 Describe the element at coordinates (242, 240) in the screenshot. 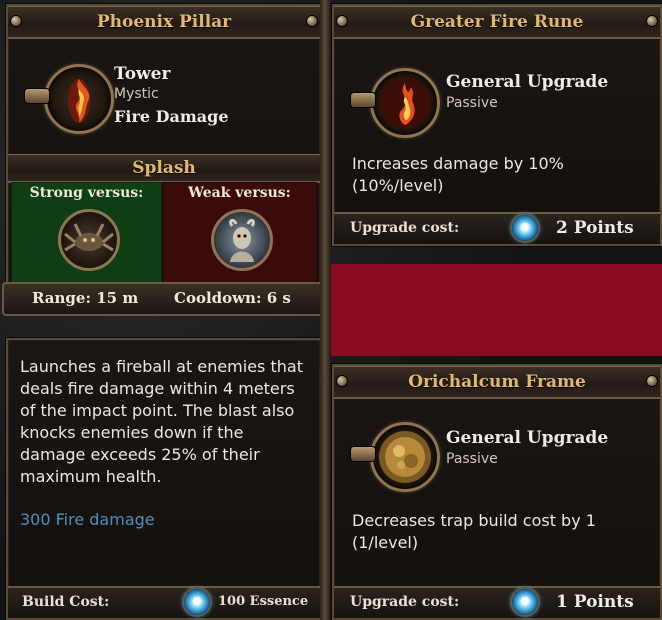

I see `horned-beast-enemy-icon` at that location.